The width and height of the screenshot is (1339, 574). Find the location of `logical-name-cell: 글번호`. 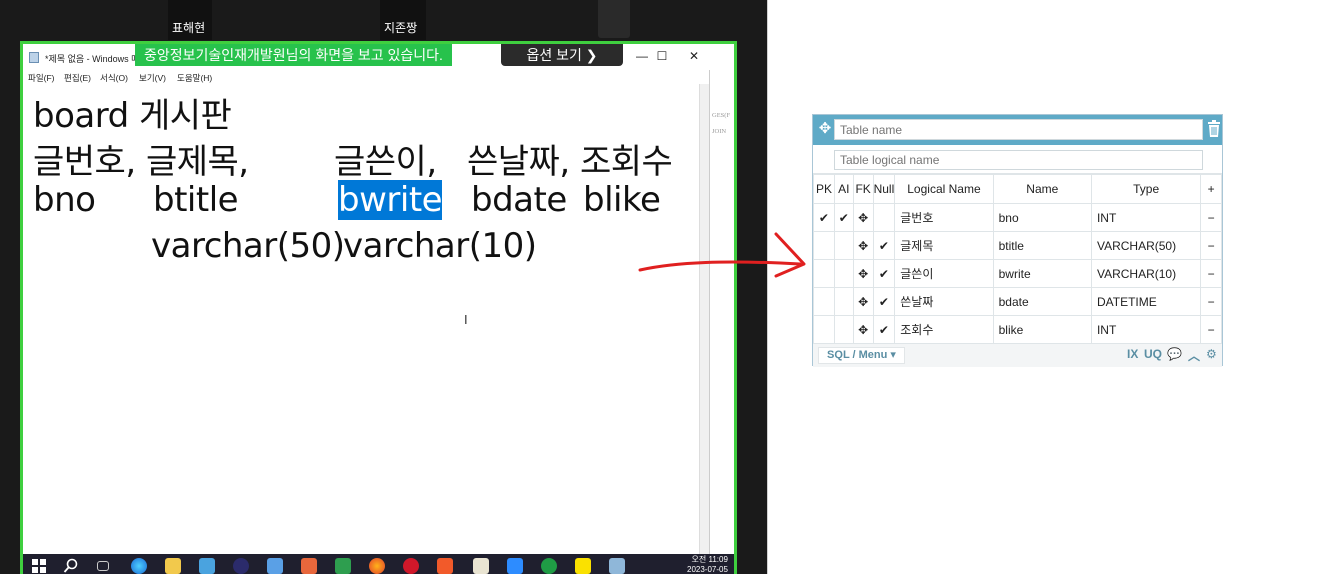

logical-name-cell: 글번호 is located at coordinates (944, 217).